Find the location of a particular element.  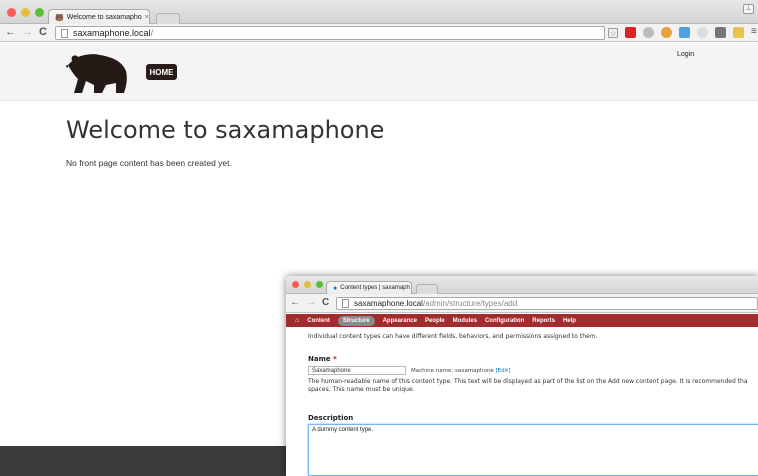

folder-extension-icon is located at coordinates (738, 32).